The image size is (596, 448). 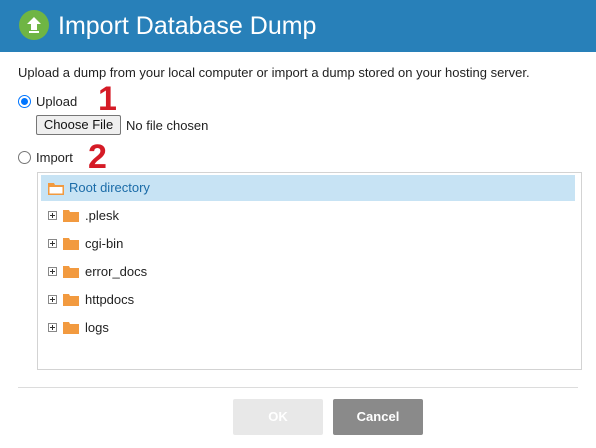 What do you see at coordinates (24, 101) in the screenshot?
I see `upload-radio` at bounding box center [24, 101].